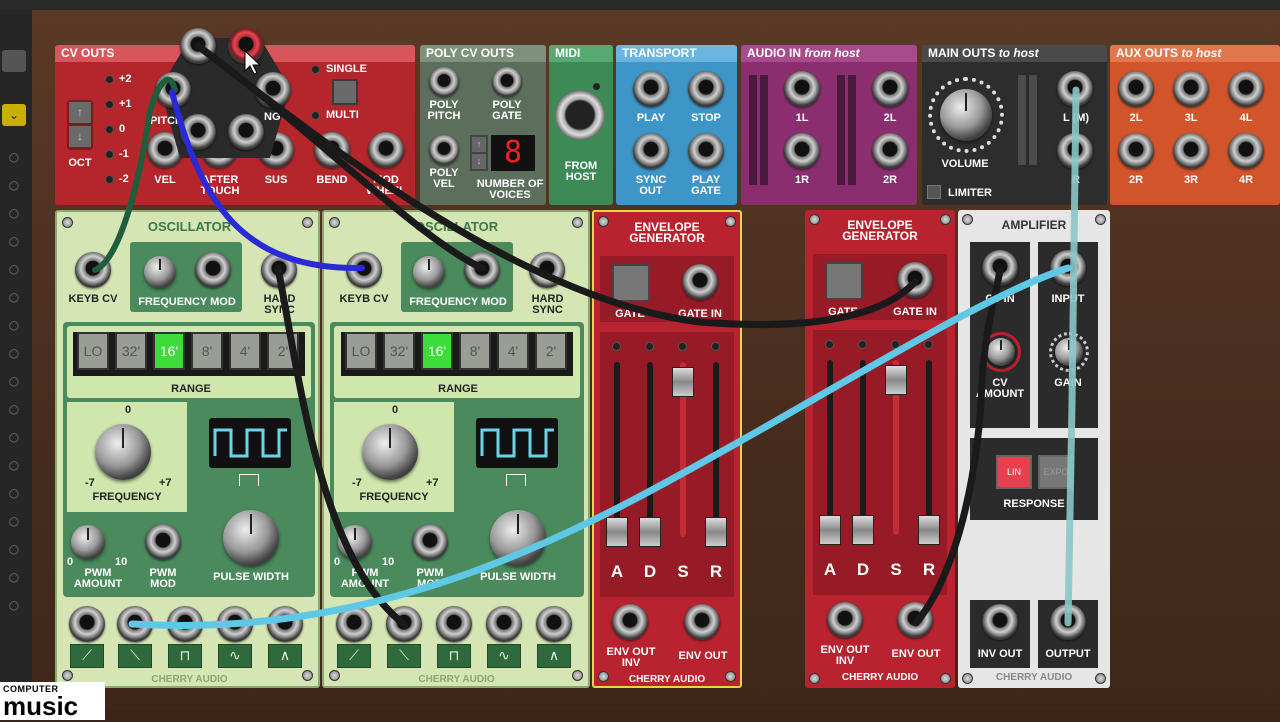  I want to click on mod-wheel-jack, so click(386, 150).